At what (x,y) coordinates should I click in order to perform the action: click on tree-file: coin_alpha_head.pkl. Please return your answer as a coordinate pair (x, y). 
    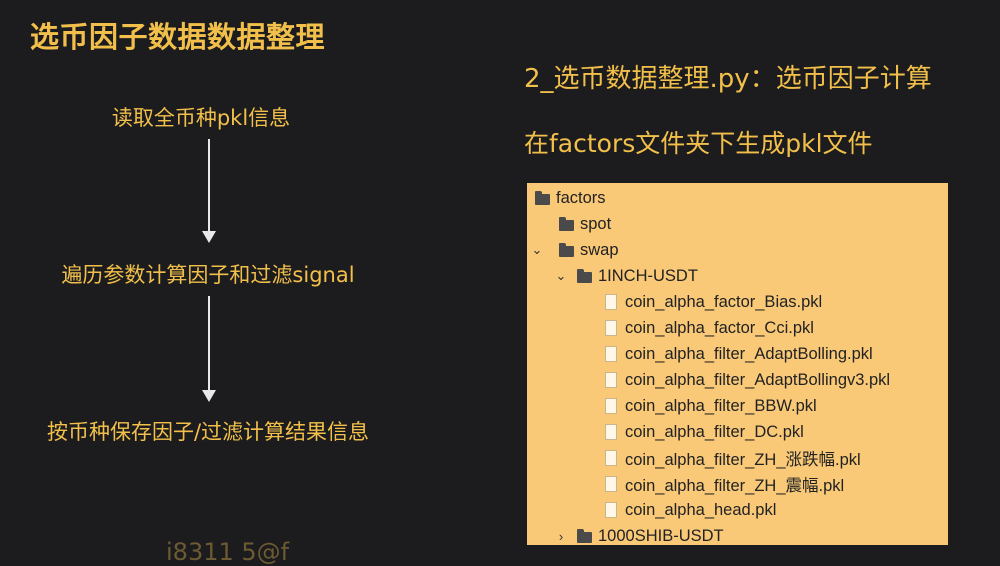
    Looking at the image, I should click on (690, 510).